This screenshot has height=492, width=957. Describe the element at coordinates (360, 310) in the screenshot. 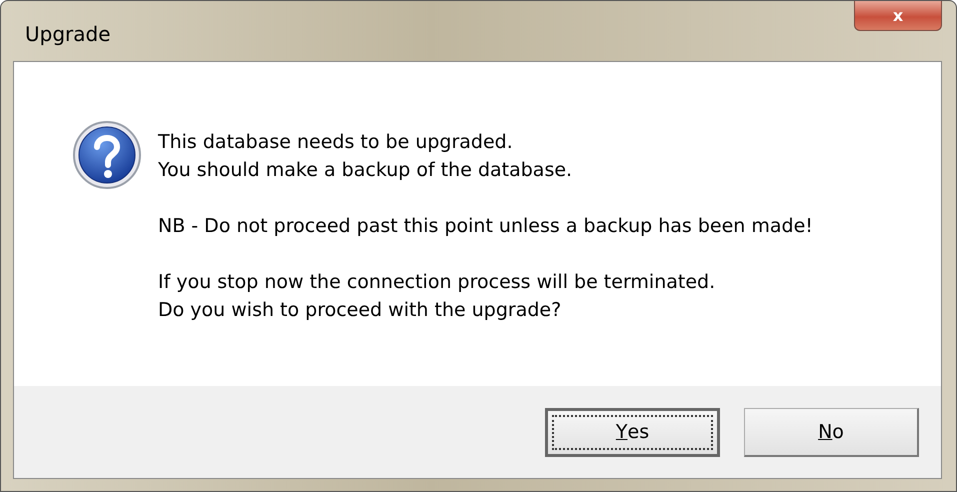

I see `message-line: Do you wish to proceed with the upgrade?` at that location.